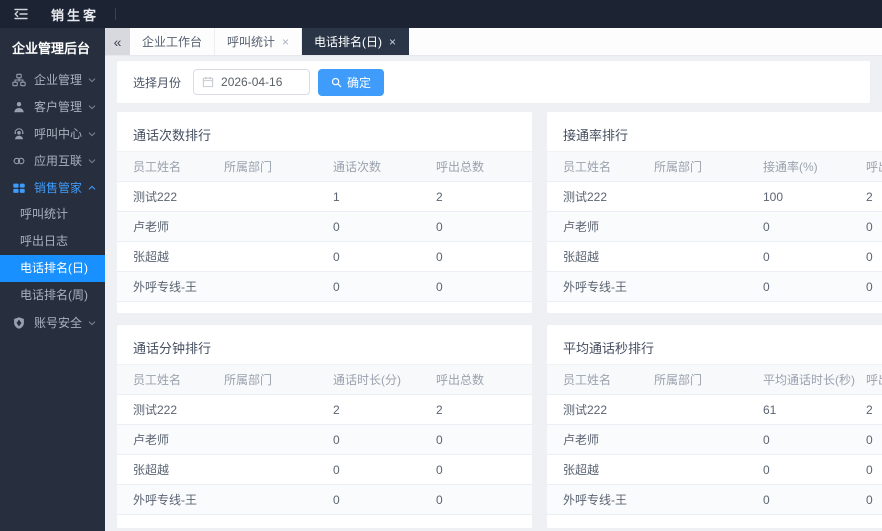 This screenshot has width=882, height=531. I want to click on table-cell: 100, so click(813, 196).